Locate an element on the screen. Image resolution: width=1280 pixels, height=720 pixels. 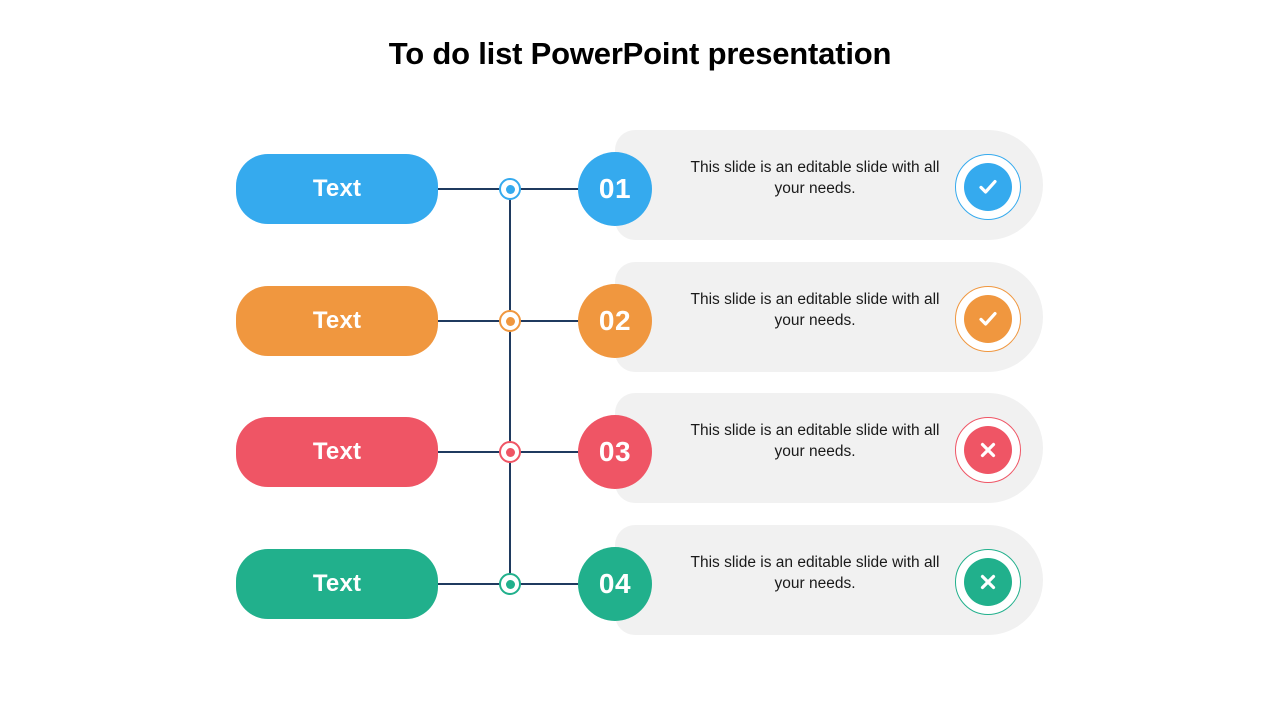
step-number-label: 01 is located at coordinates (615, 188).